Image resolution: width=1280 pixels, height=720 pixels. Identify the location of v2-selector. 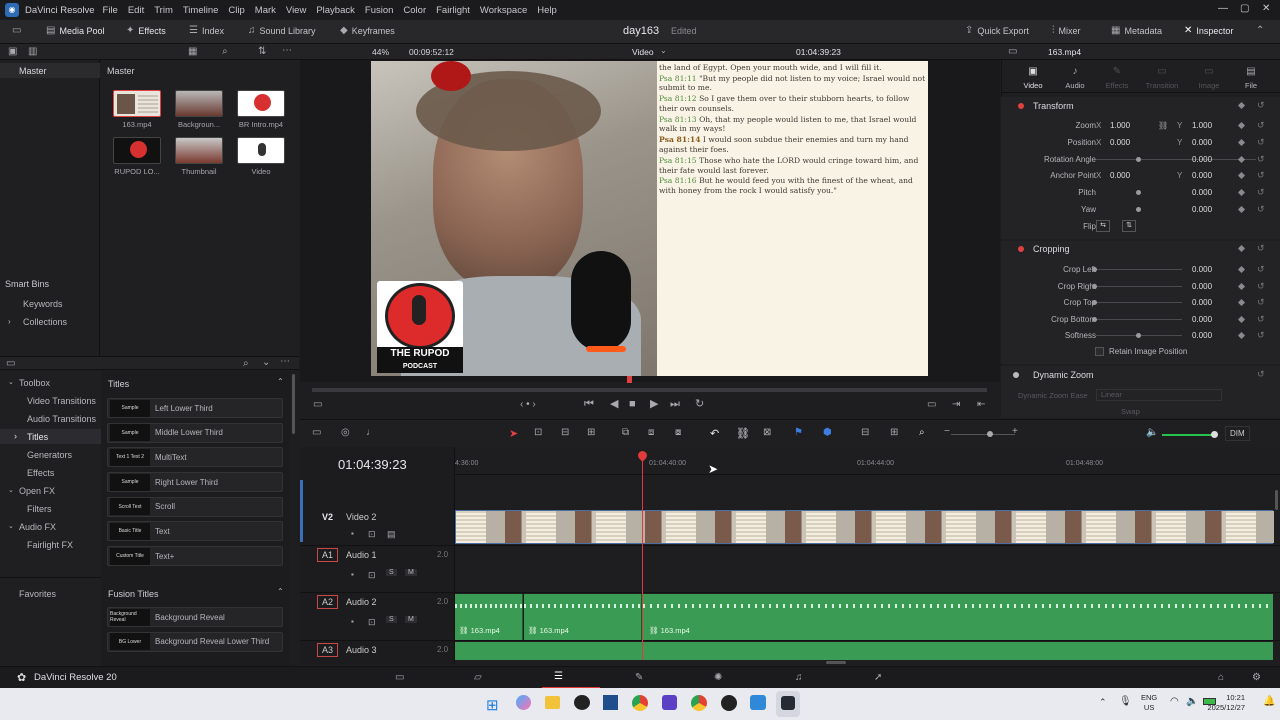
(301, 511).